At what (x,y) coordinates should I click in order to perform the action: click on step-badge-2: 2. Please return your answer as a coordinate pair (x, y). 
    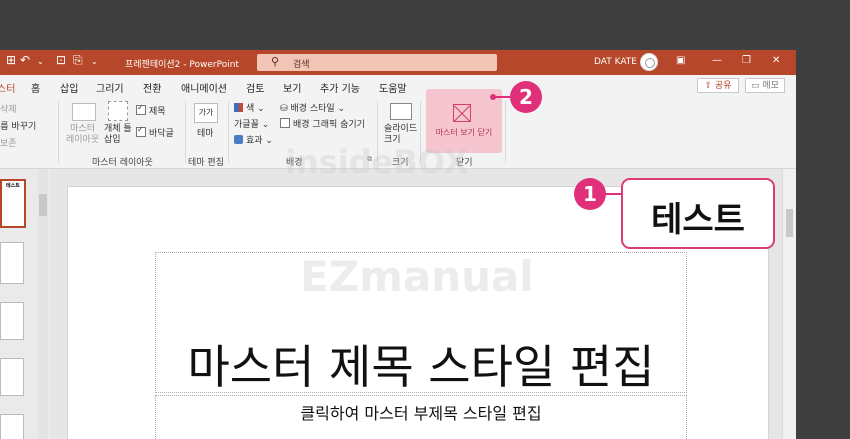
    Looking at the image, I should click on (526, 97).